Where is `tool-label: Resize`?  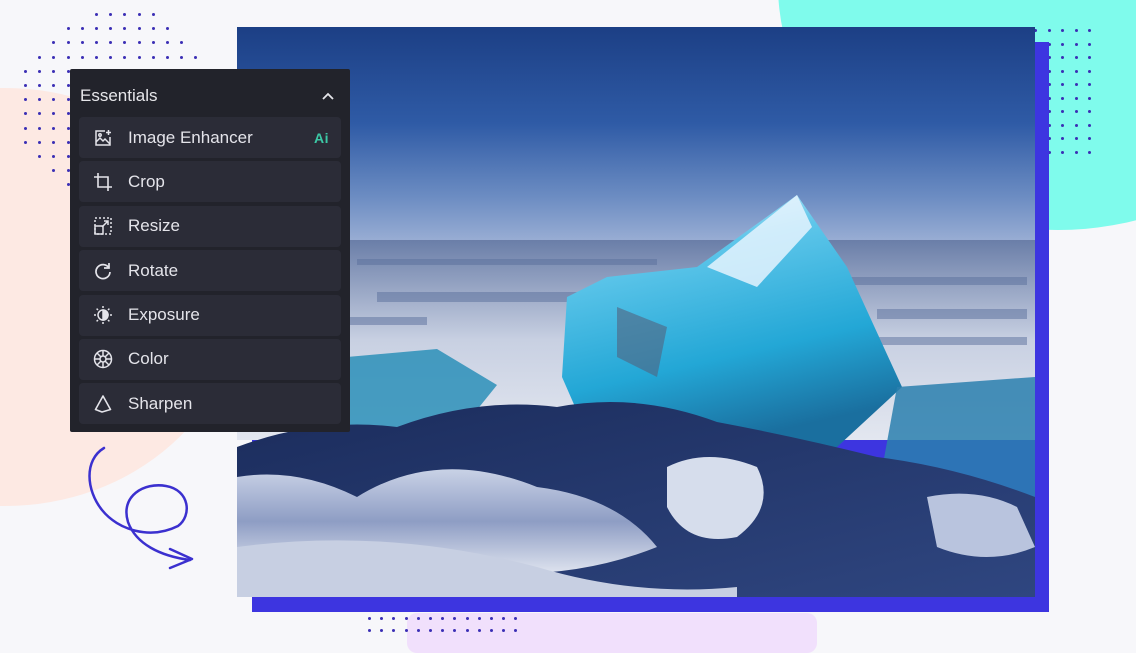
tool-label: Resize is located at coordinates (154, 226).